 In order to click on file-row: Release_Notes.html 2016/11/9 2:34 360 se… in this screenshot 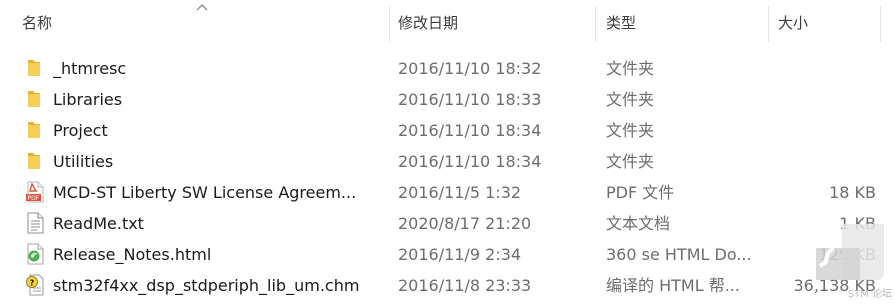, I will do `click(447, 254)`.